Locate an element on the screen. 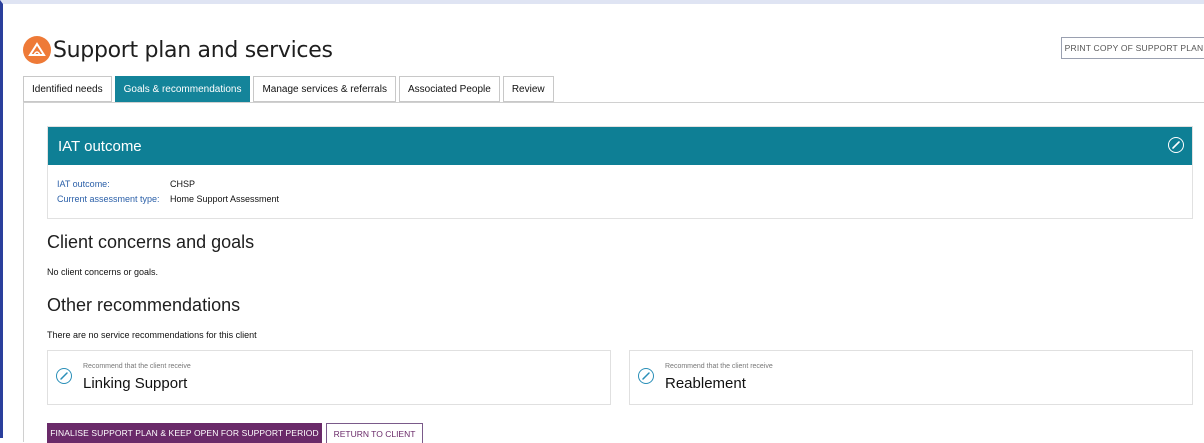 The height and width of the screenshot is (443, 1204). iat-outcome-label: IAT outcome: is located at coordinates (83, 184).